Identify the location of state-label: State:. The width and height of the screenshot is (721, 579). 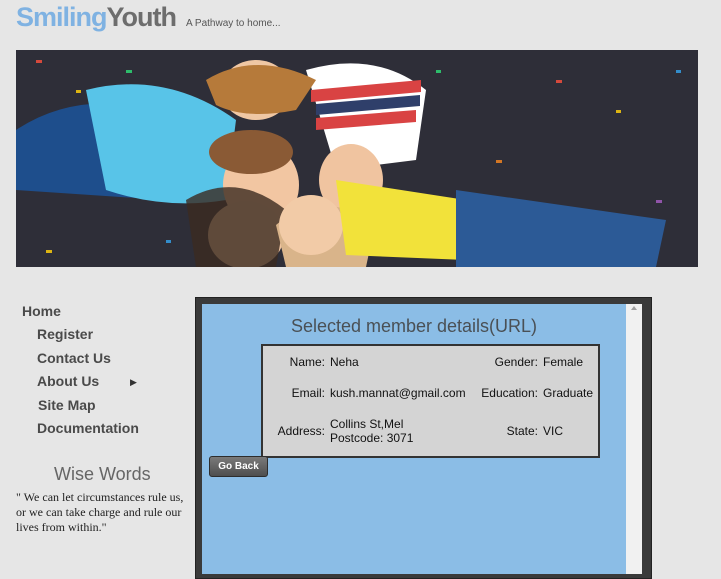
(522, 431).